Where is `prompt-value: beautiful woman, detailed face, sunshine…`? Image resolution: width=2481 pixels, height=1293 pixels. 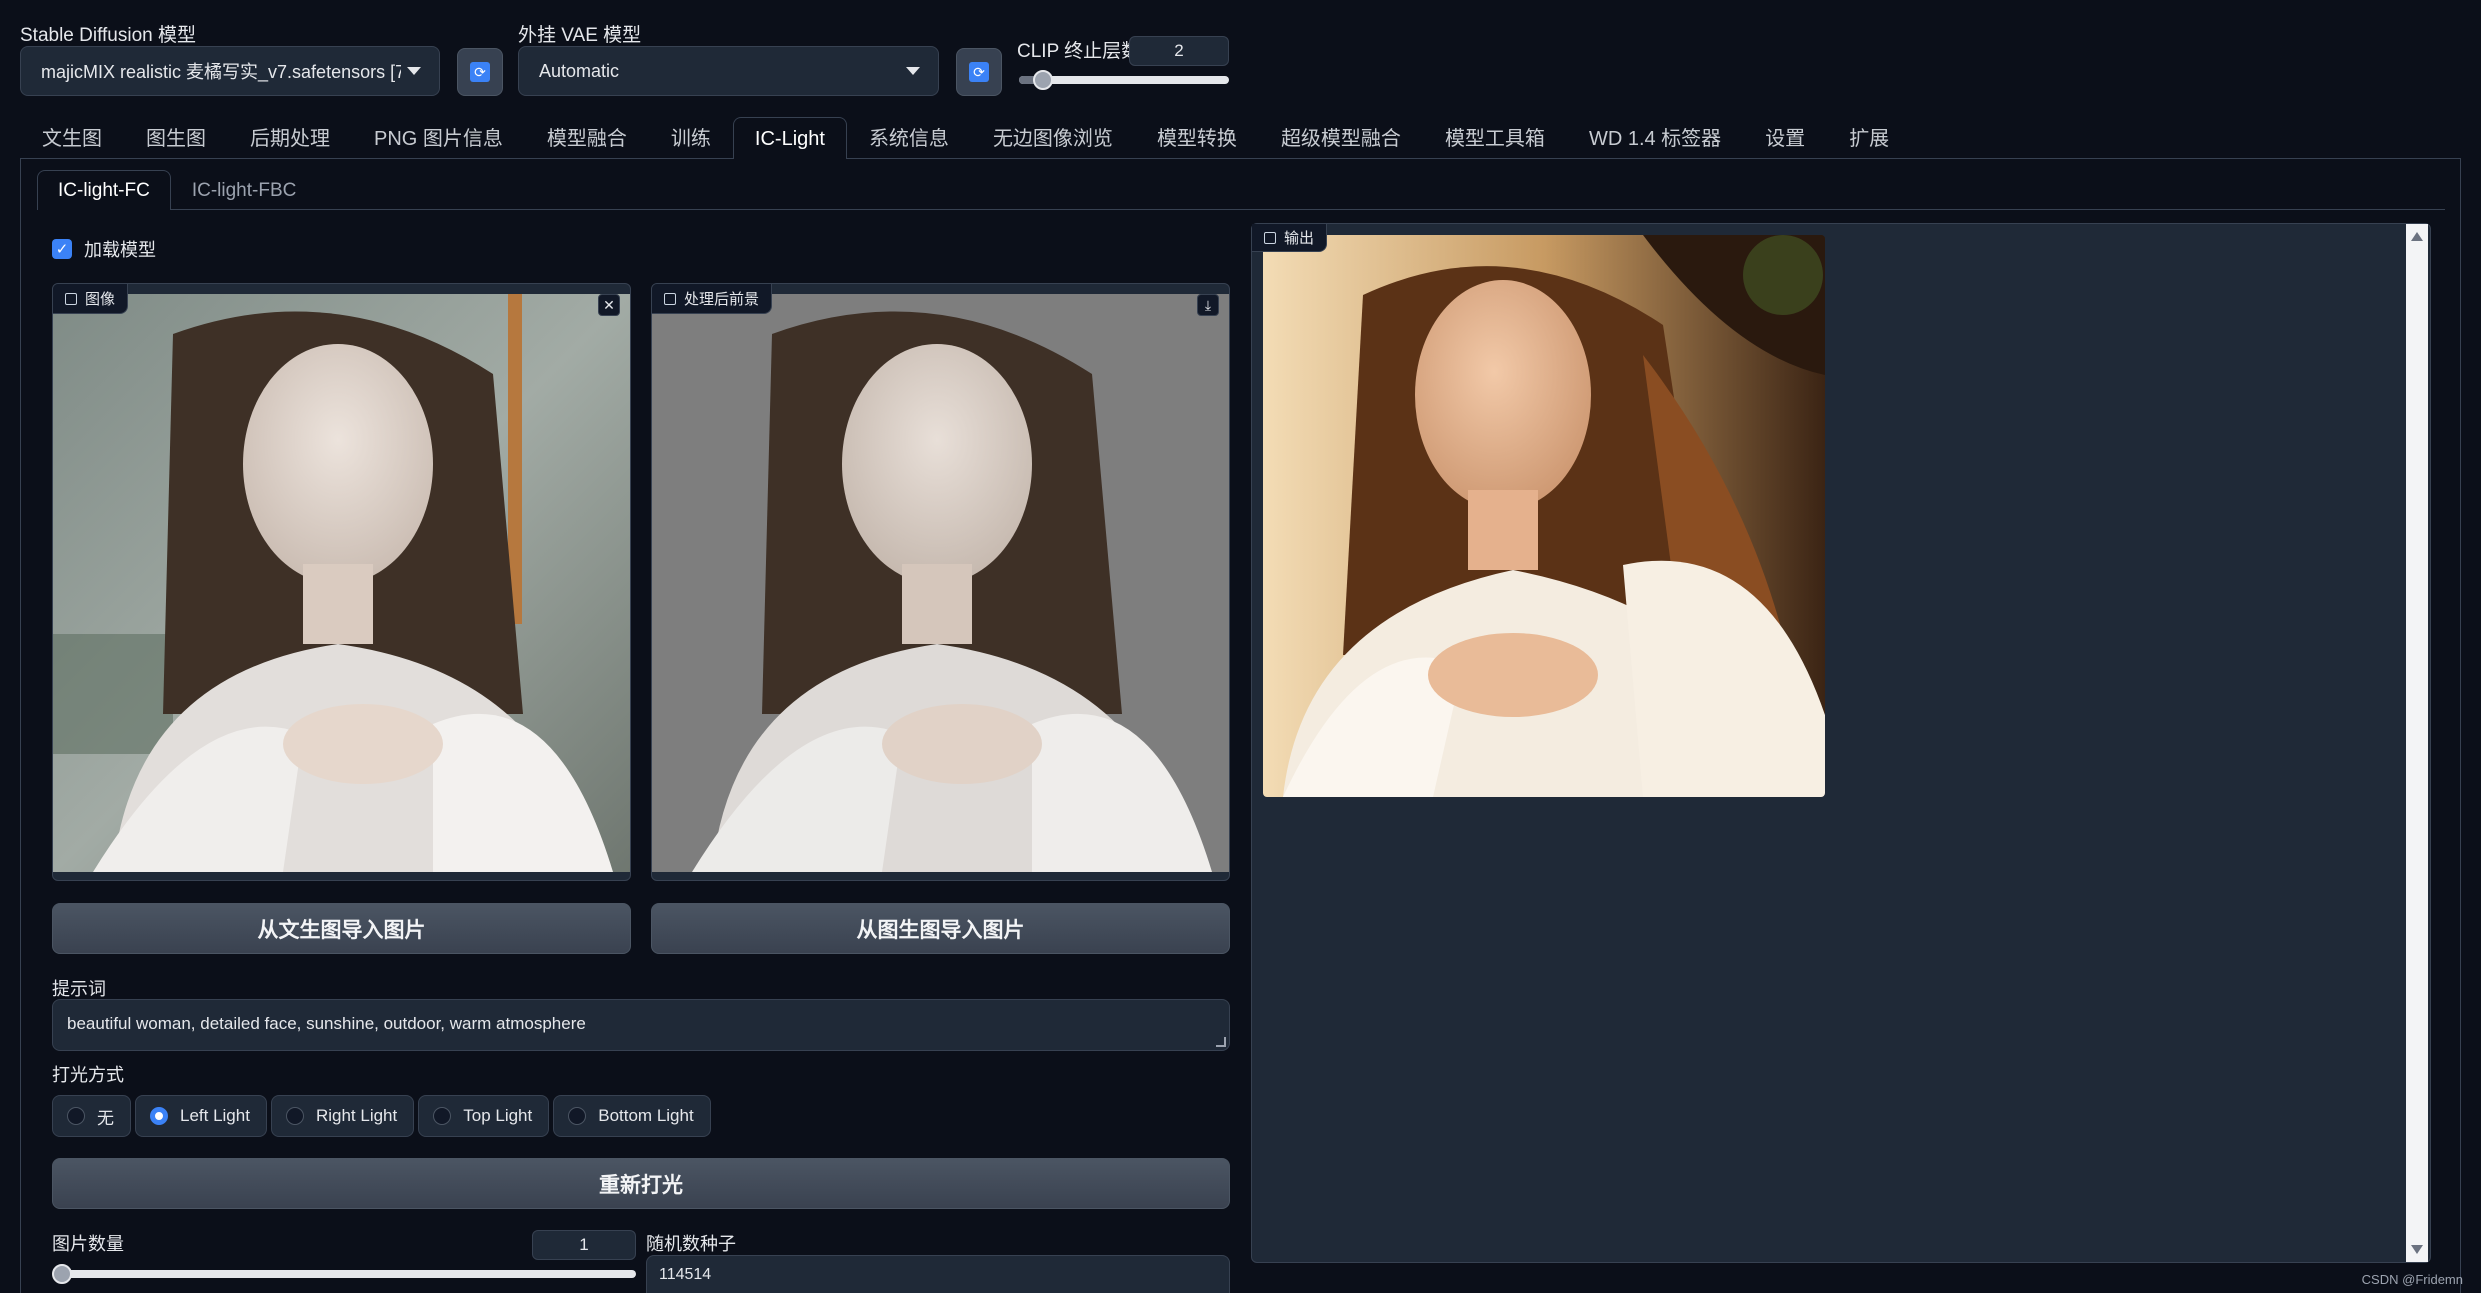
prompt-value: beautiful woman, detailed face, sunshine… is located at coordinates (326, 1023).